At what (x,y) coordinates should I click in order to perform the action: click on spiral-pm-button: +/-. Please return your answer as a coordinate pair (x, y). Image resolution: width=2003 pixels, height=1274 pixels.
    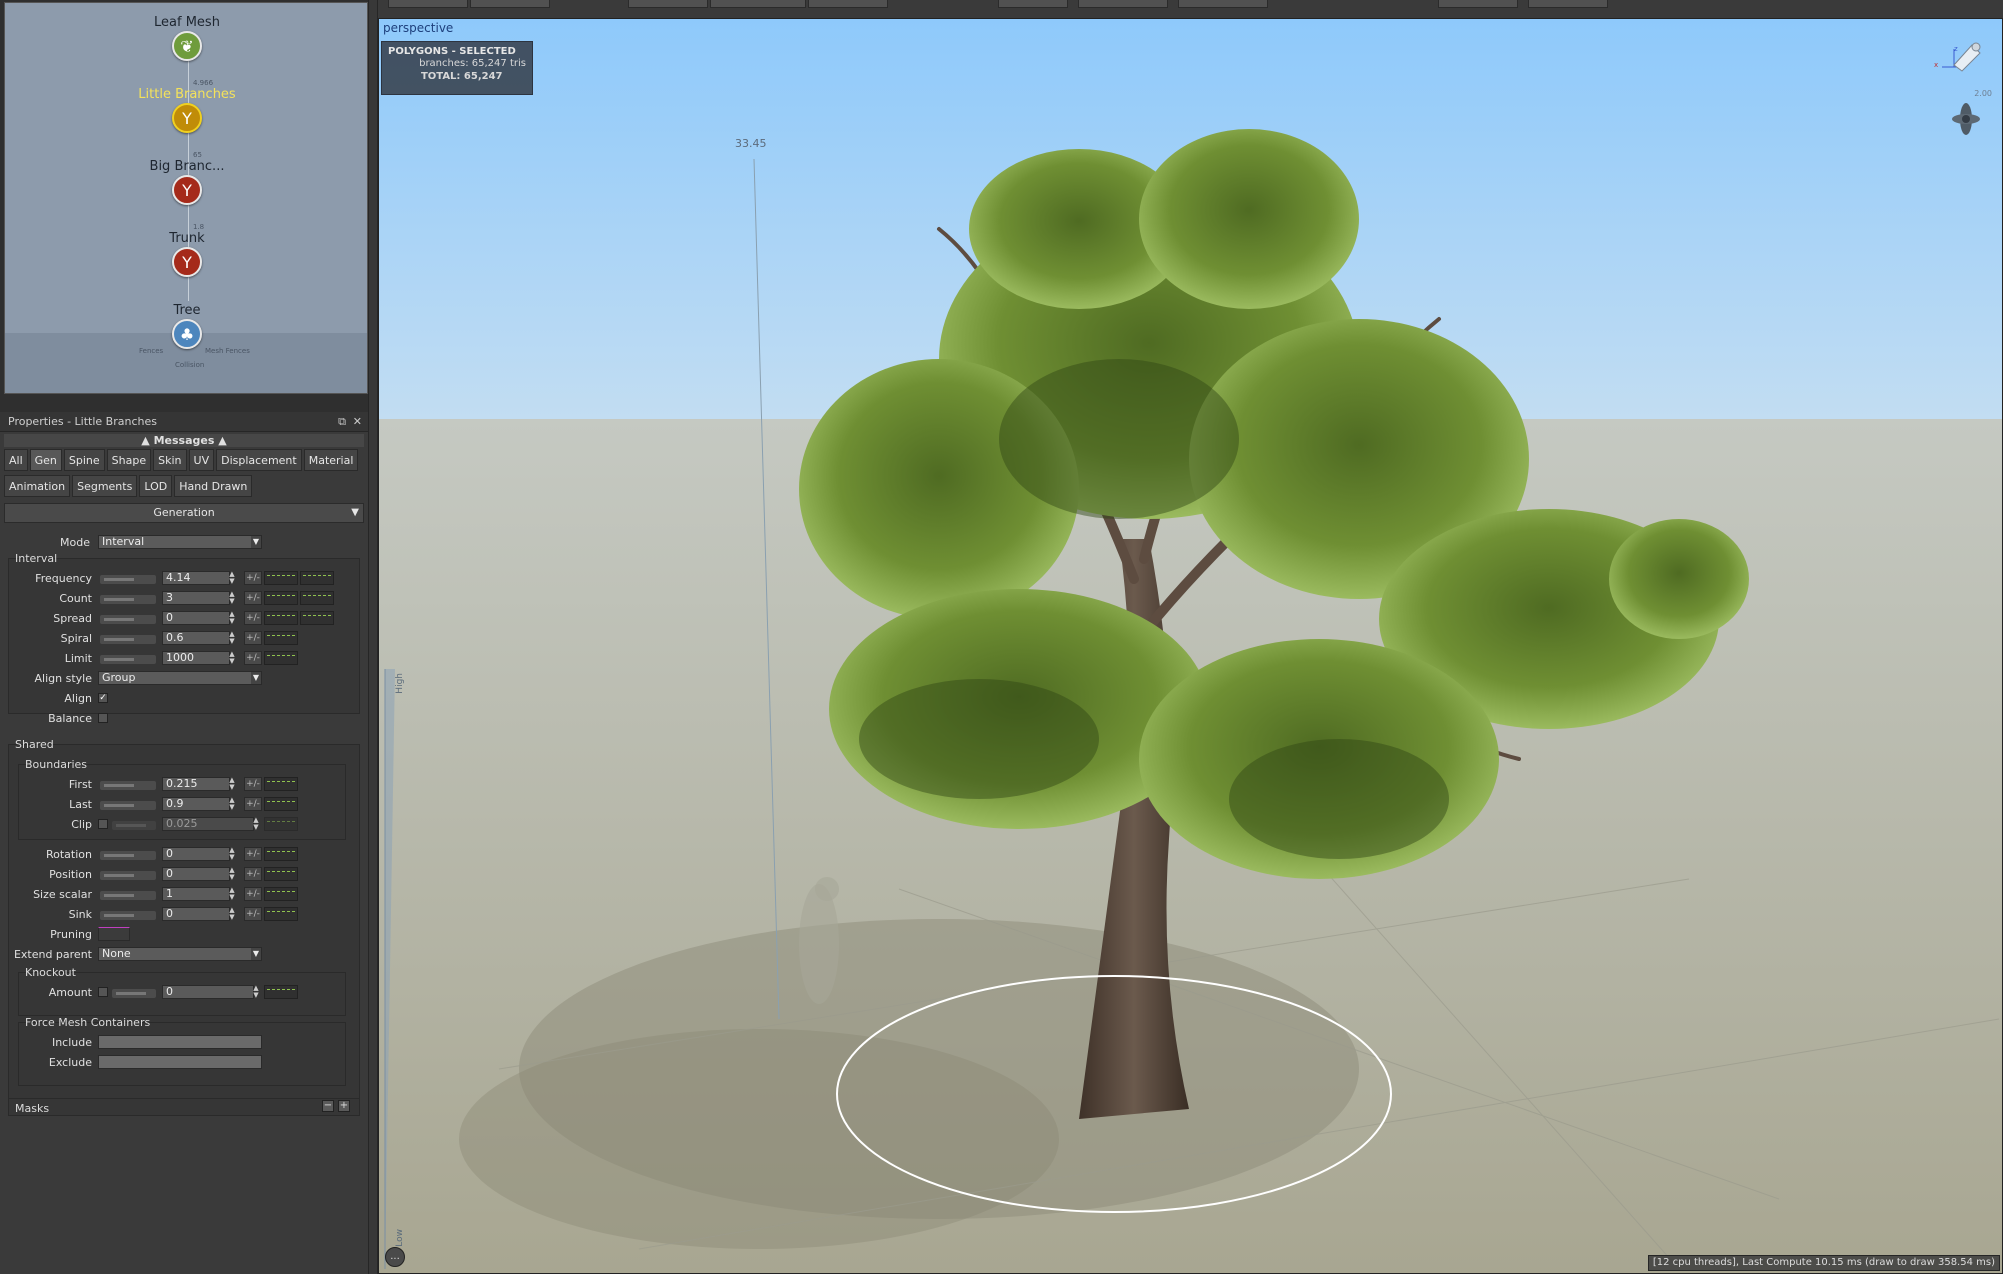
    Looking at the image, I should click on (253, 638).